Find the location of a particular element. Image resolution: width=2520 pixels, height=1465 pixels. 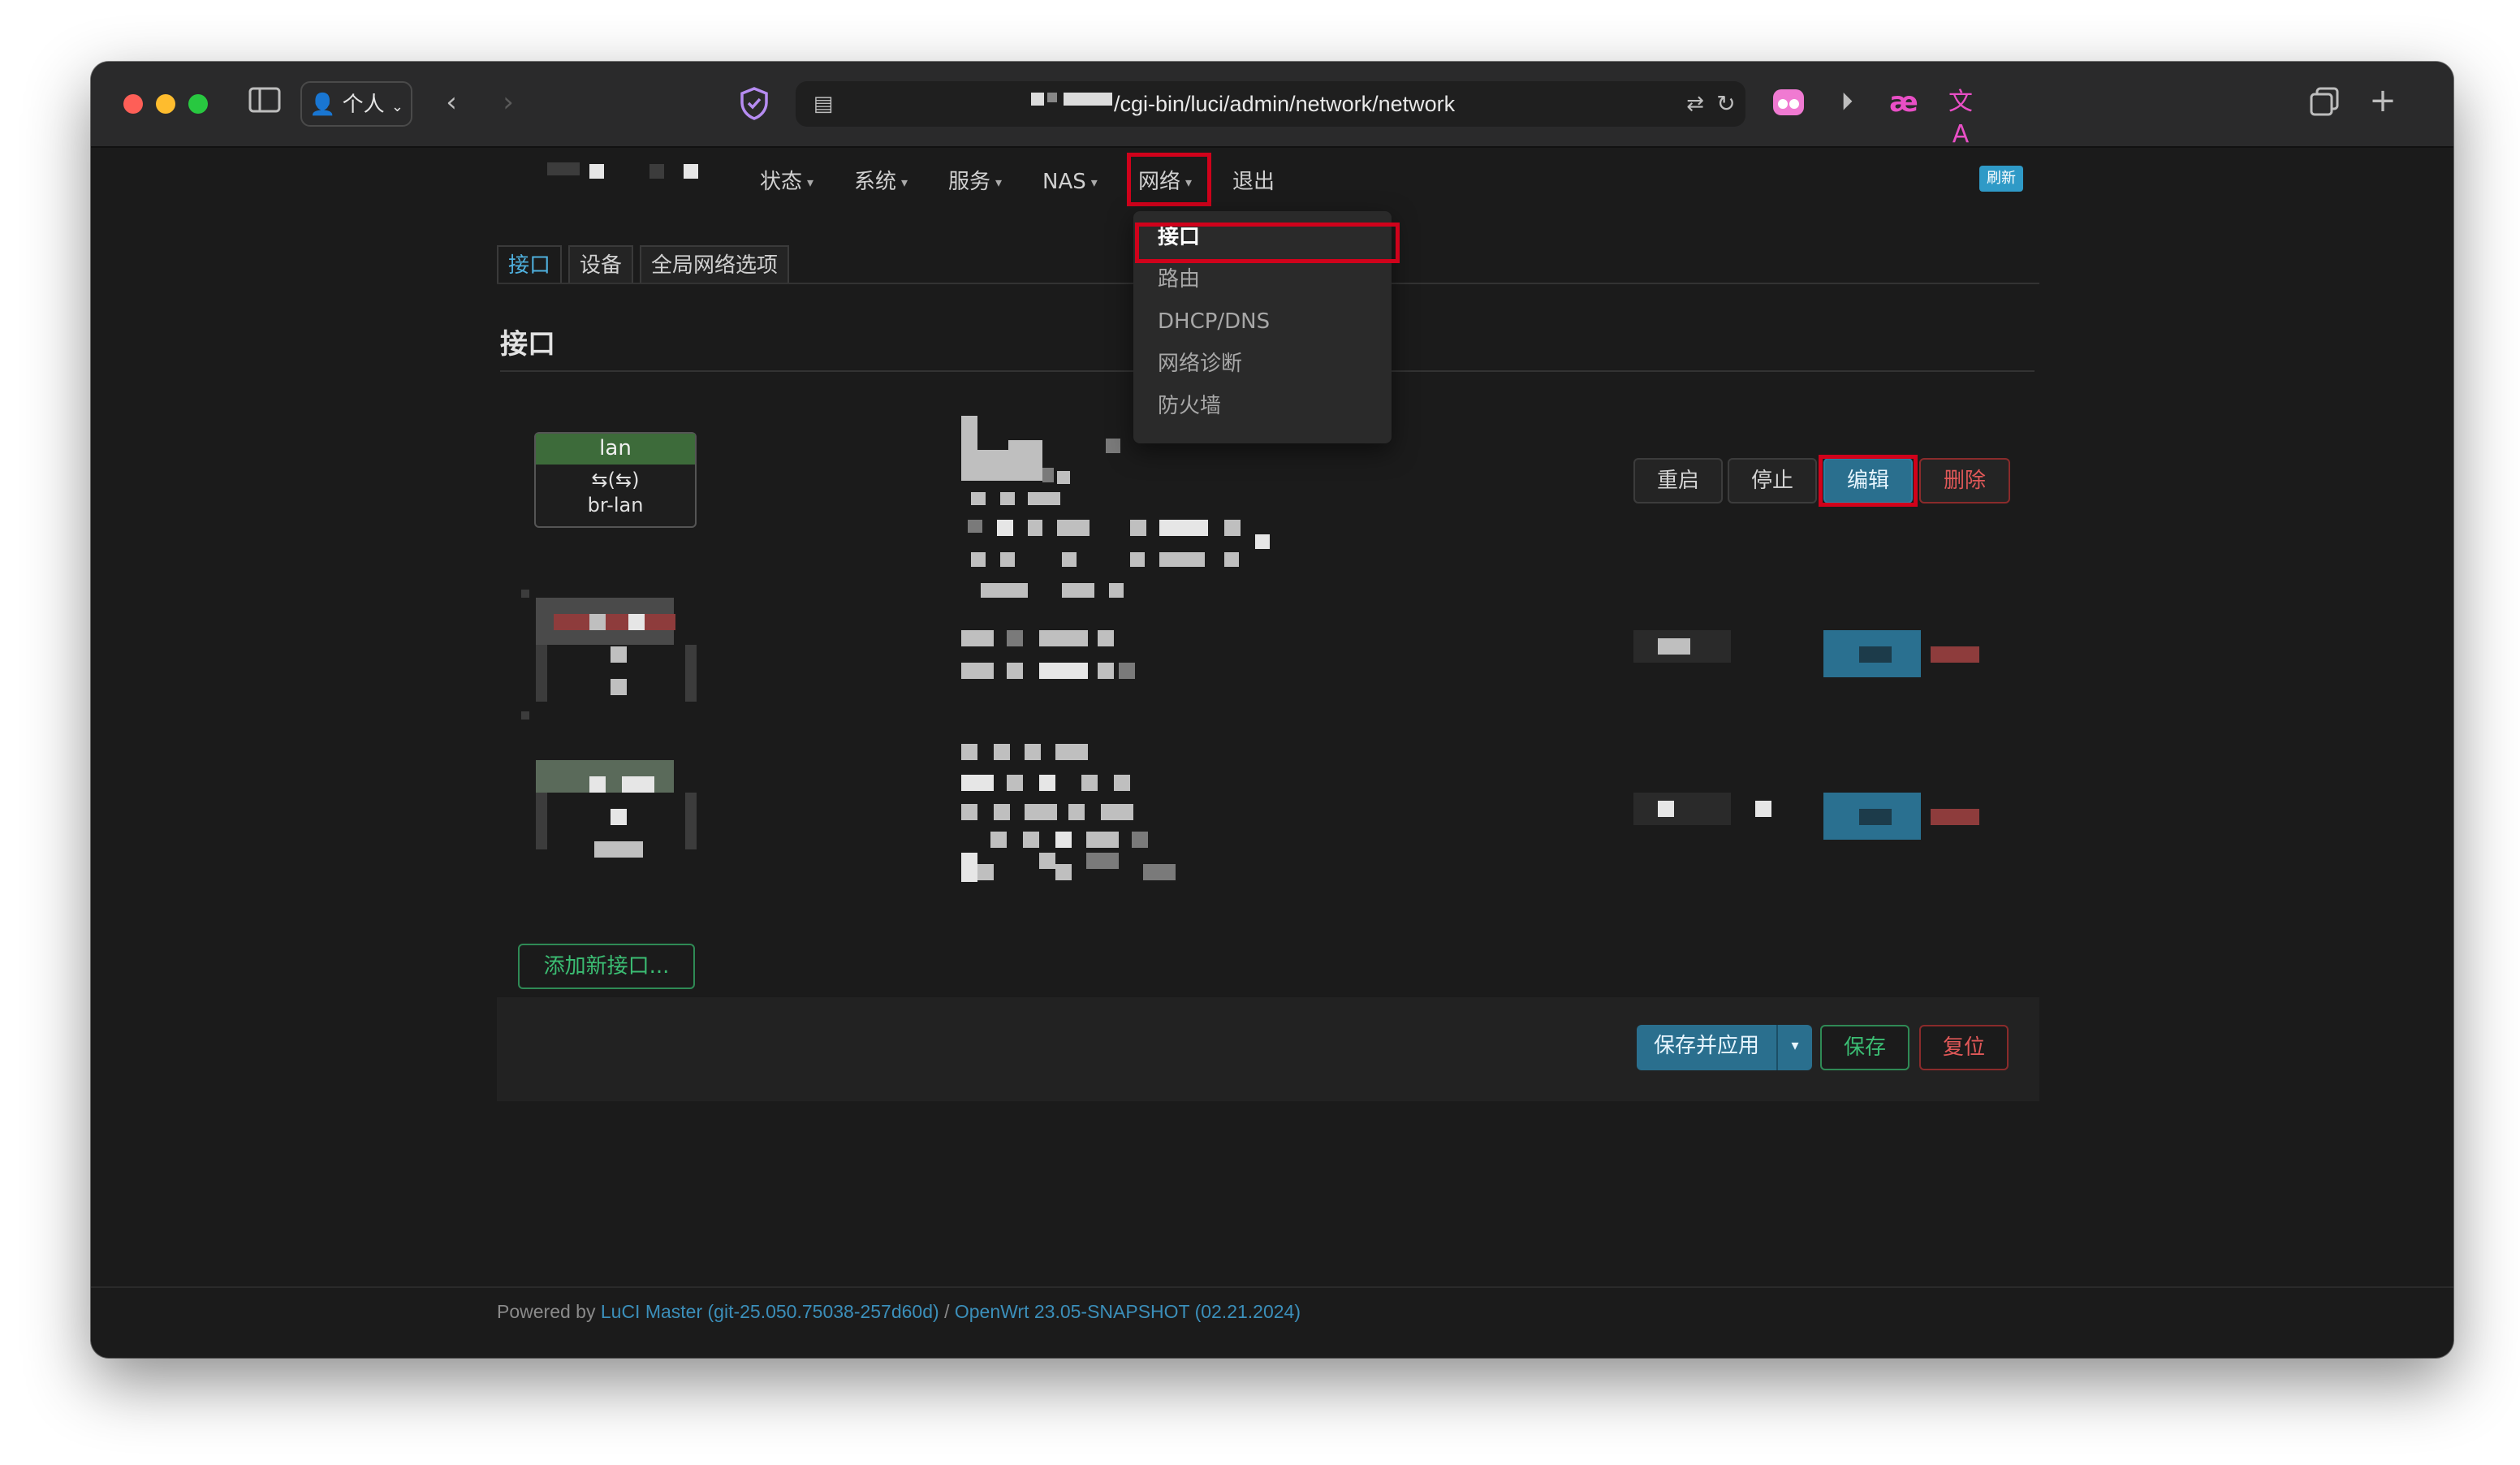

annotation-highlight-interfaces is located at coordinates (1268, 243).